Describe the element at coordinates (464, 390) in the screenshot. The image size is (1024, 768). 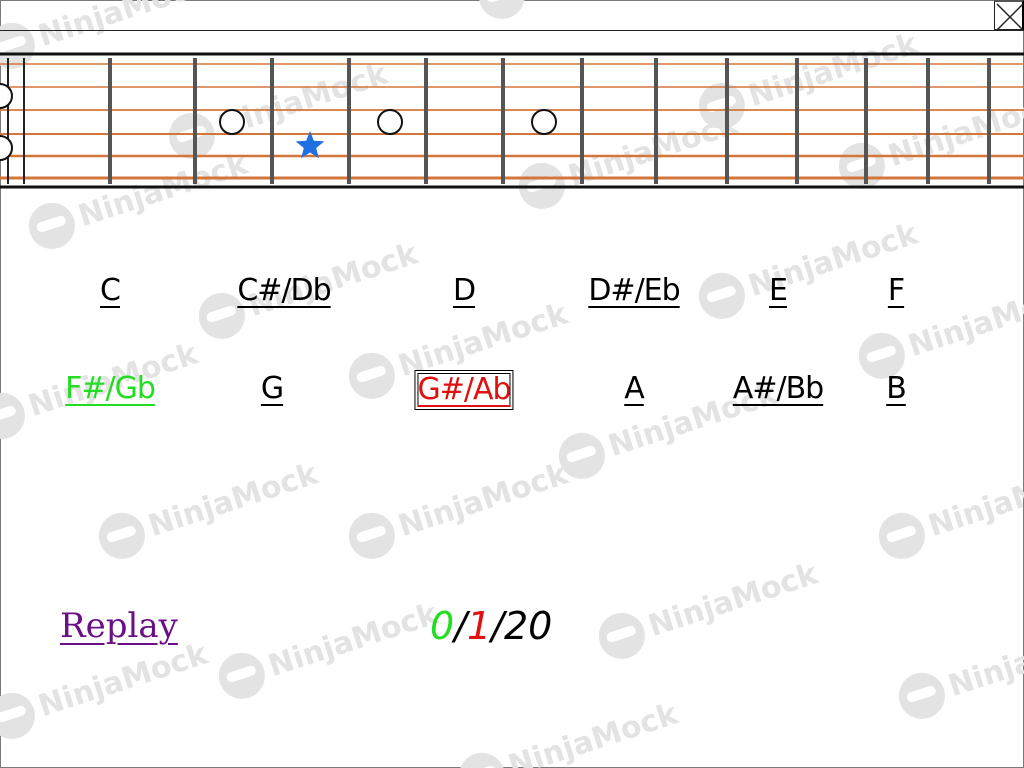
I see `note-option-gsharp-ab: G#/Ab` at that location.